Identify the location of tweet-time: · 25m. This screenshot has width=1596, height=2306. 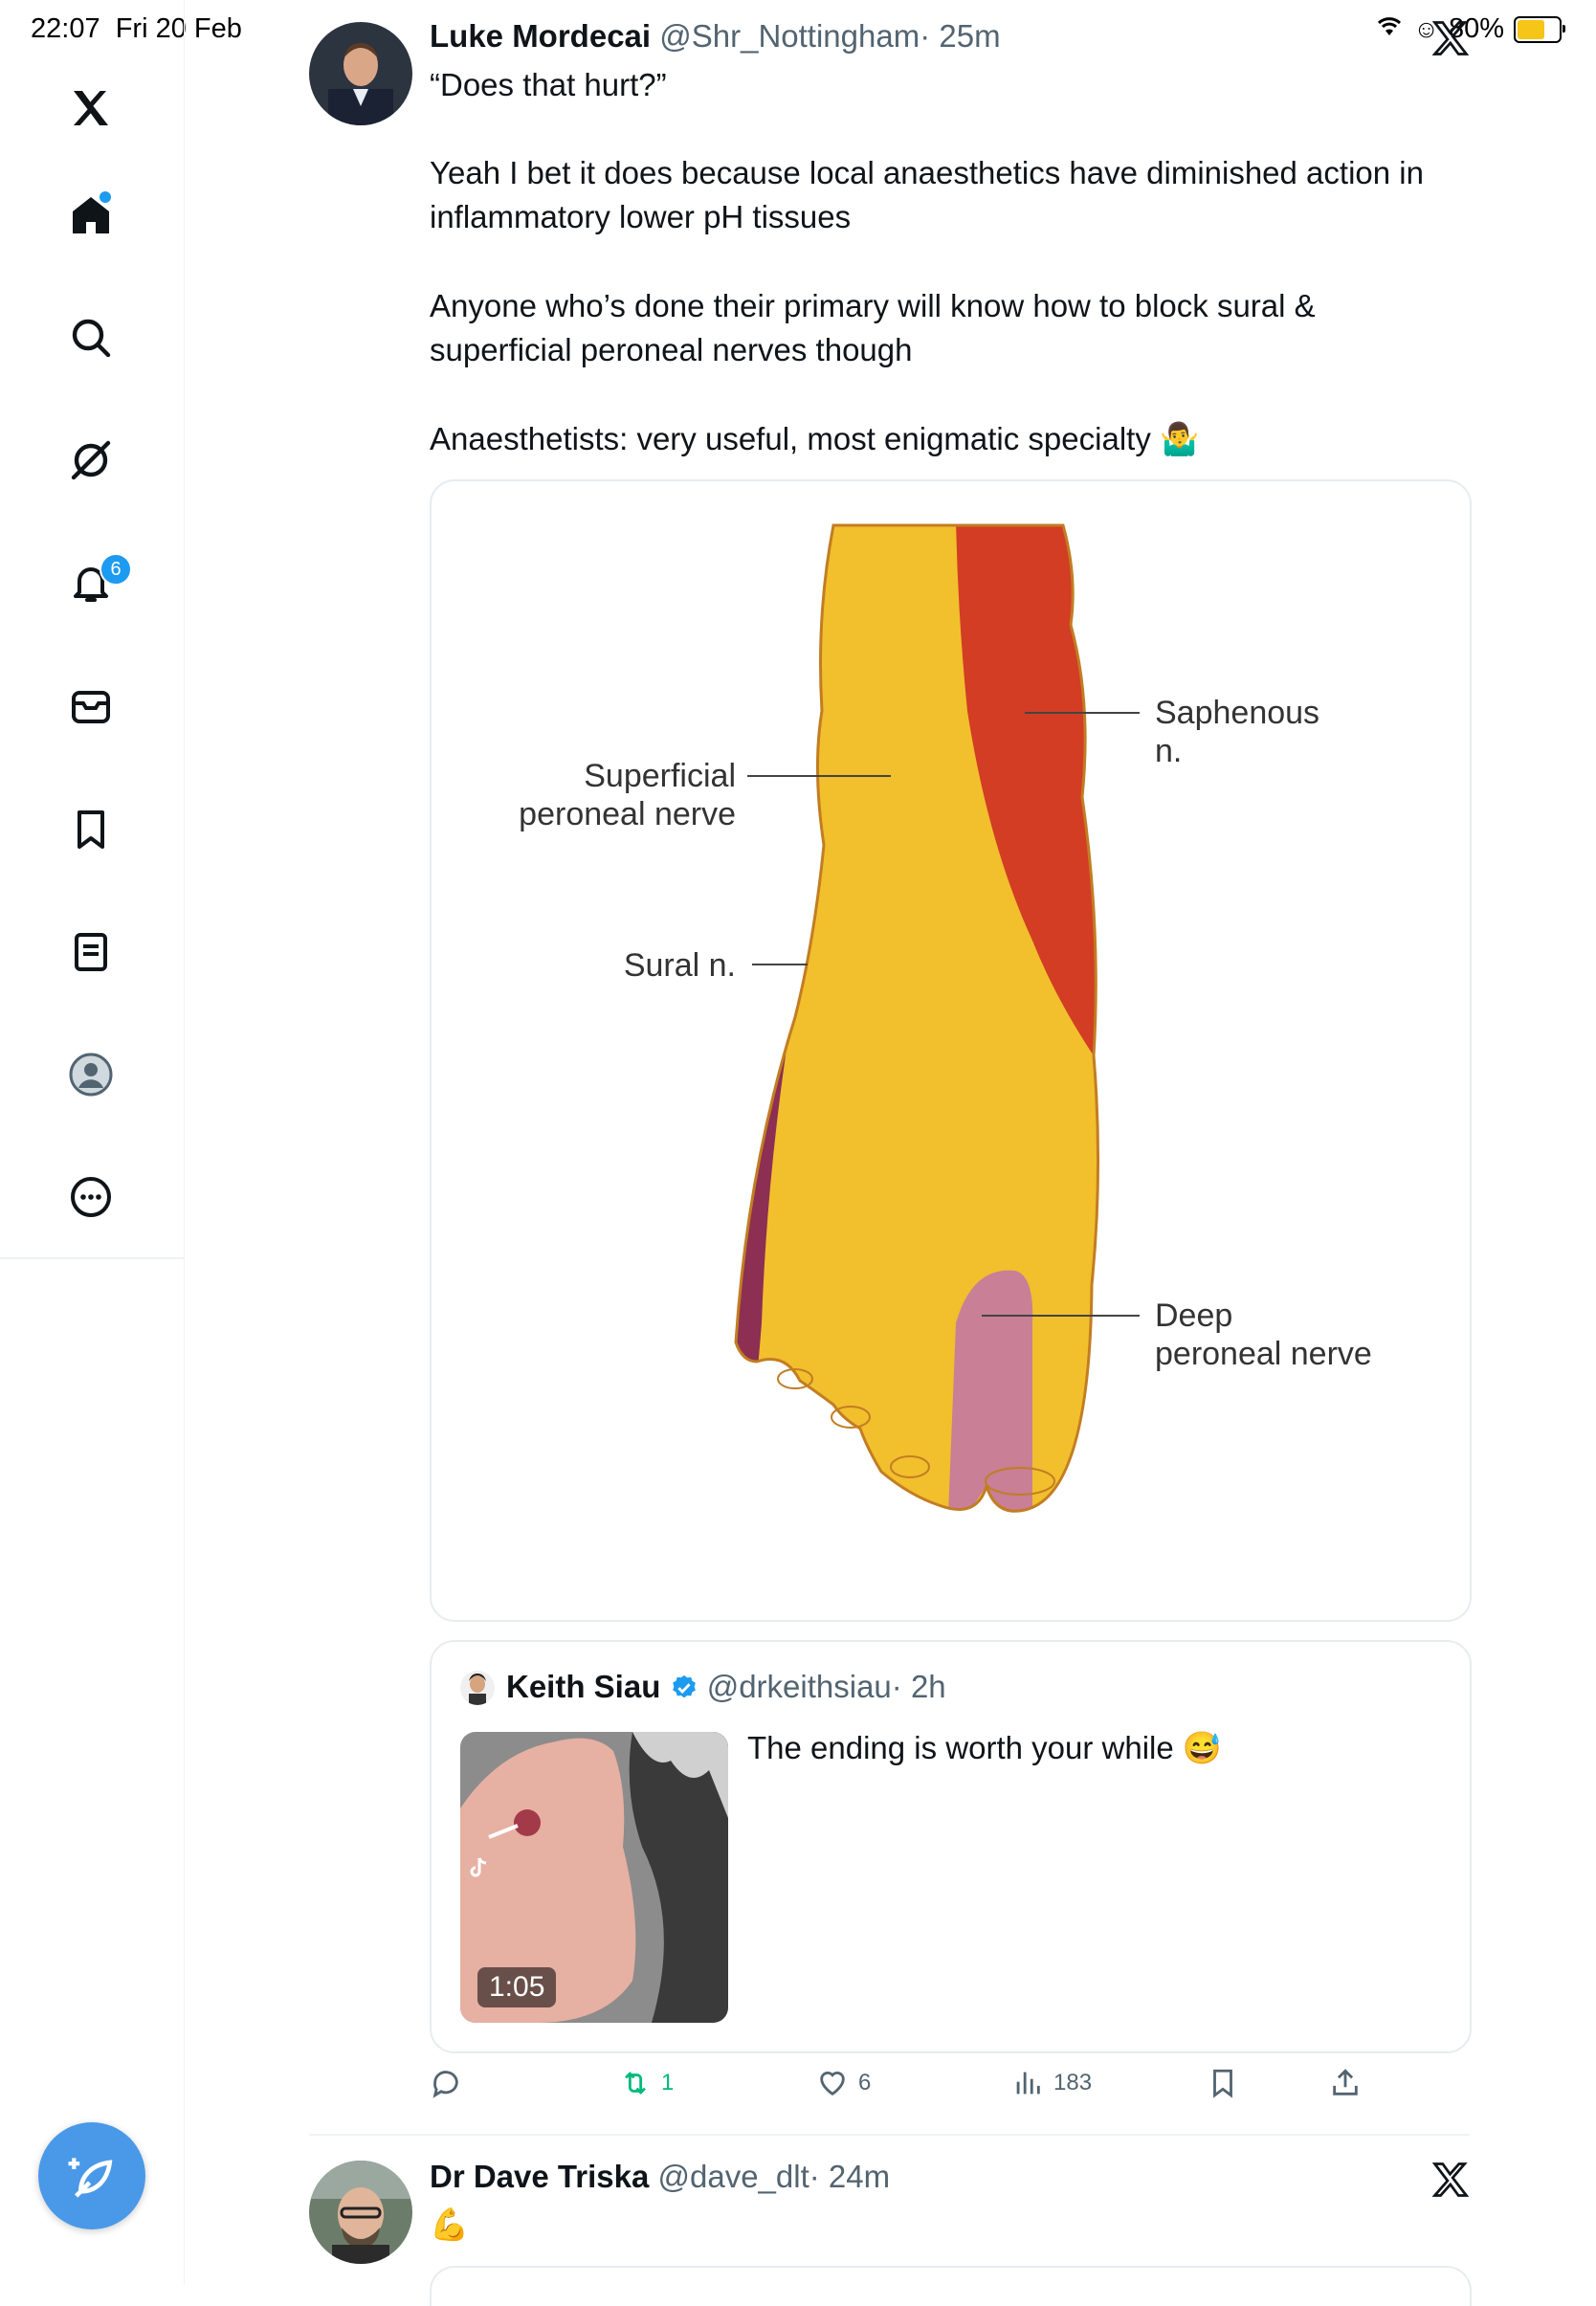
(960, 36).